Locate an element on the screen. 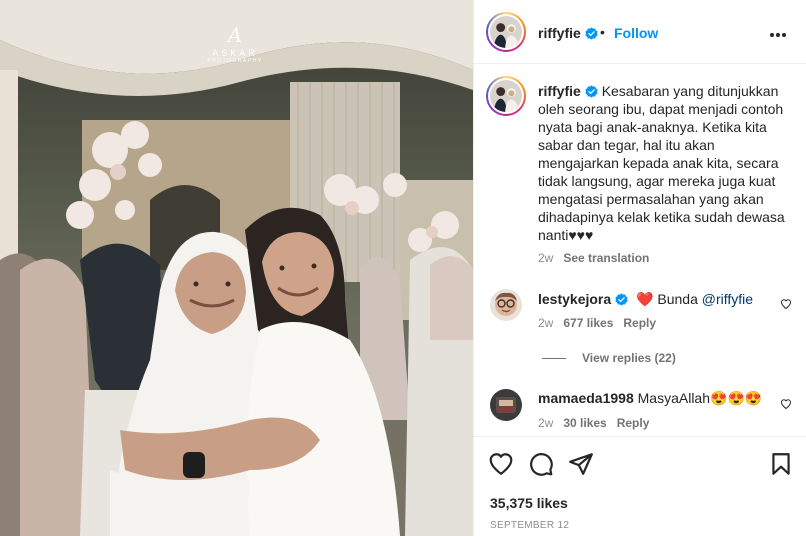 The width and height of the screenshot is (806, 536). red-heart-emoji: ❤️ is located at coordinates (645, 299).